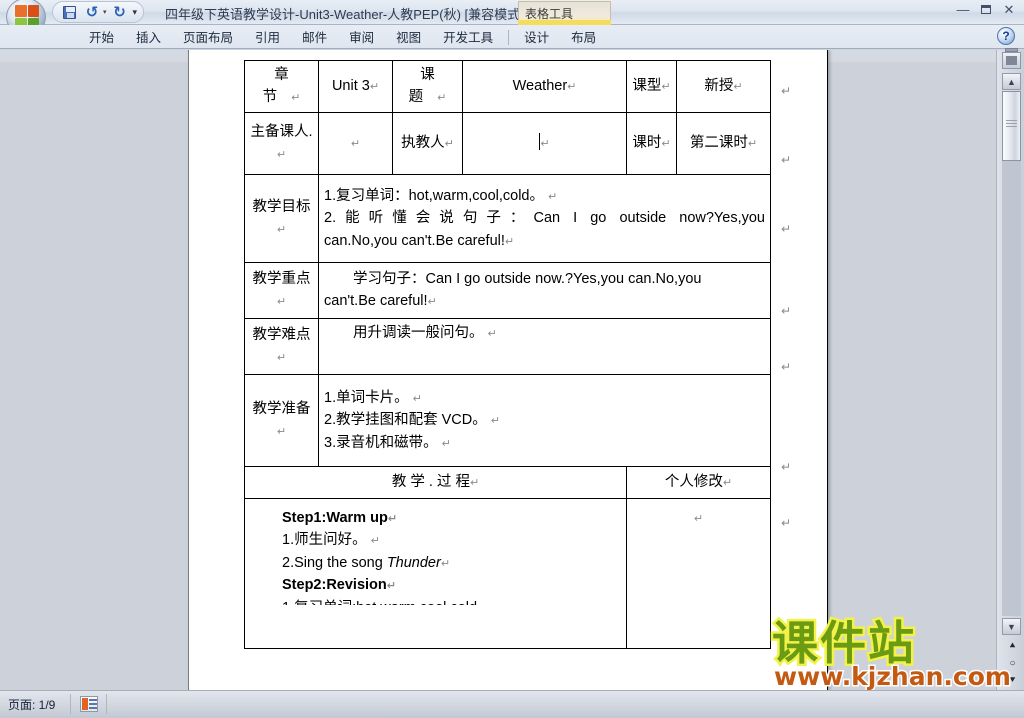 The width and height of the screenshot is (1024, 718). I want to click on restore-button, so click(986, 10).